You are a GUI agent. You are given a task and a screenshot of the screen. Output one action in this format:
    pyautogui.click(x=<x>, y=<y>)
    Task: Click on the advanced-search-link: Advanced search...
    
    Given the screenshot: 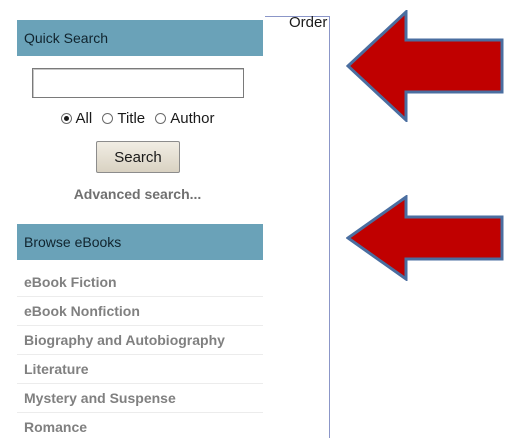 What is the action you would take?
    pyautogui.click(x=137, y=194)
    